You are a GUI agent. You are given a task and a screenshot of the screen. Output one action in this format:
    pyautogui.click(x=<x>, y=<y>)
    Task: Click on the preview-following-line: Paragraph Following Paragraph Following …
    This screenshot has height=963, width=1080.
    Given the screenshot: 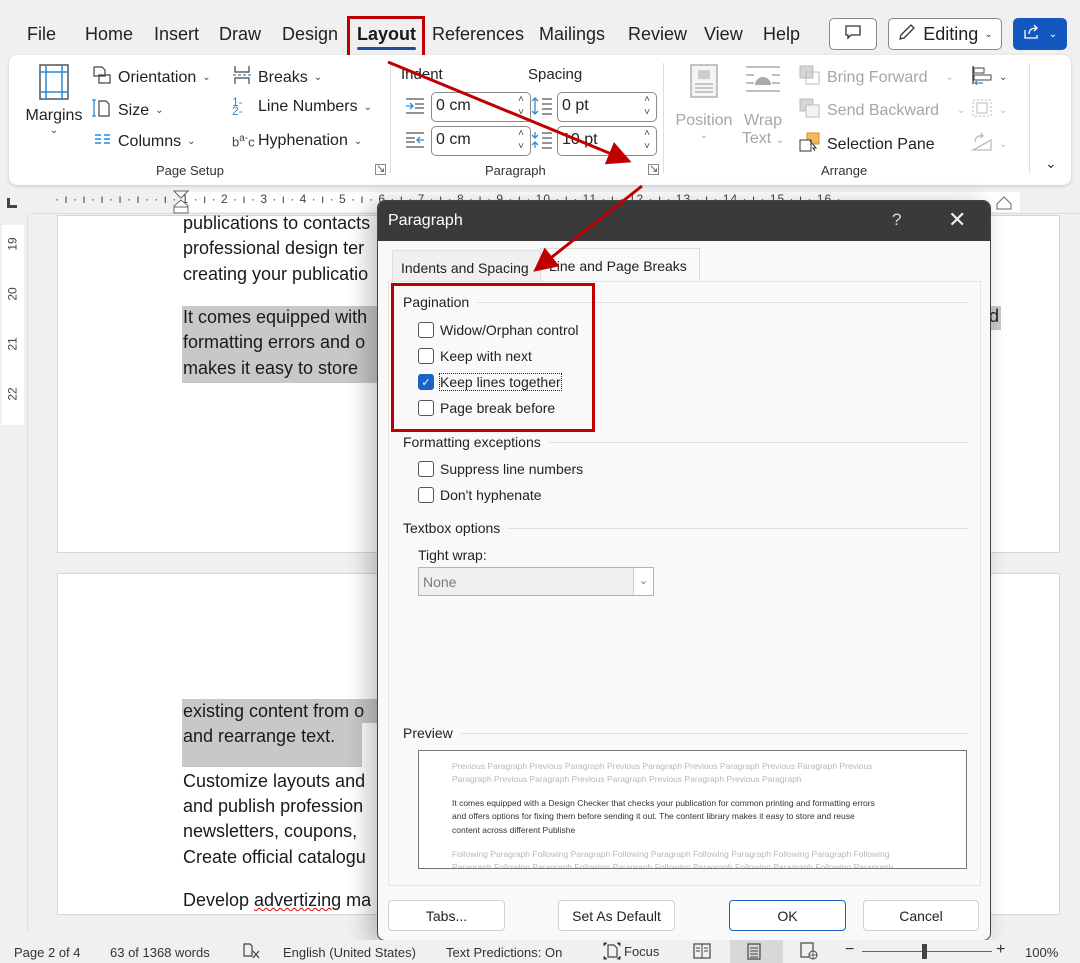 What is the action you would take?
    pyautogui.click(x=673, y=865)
    